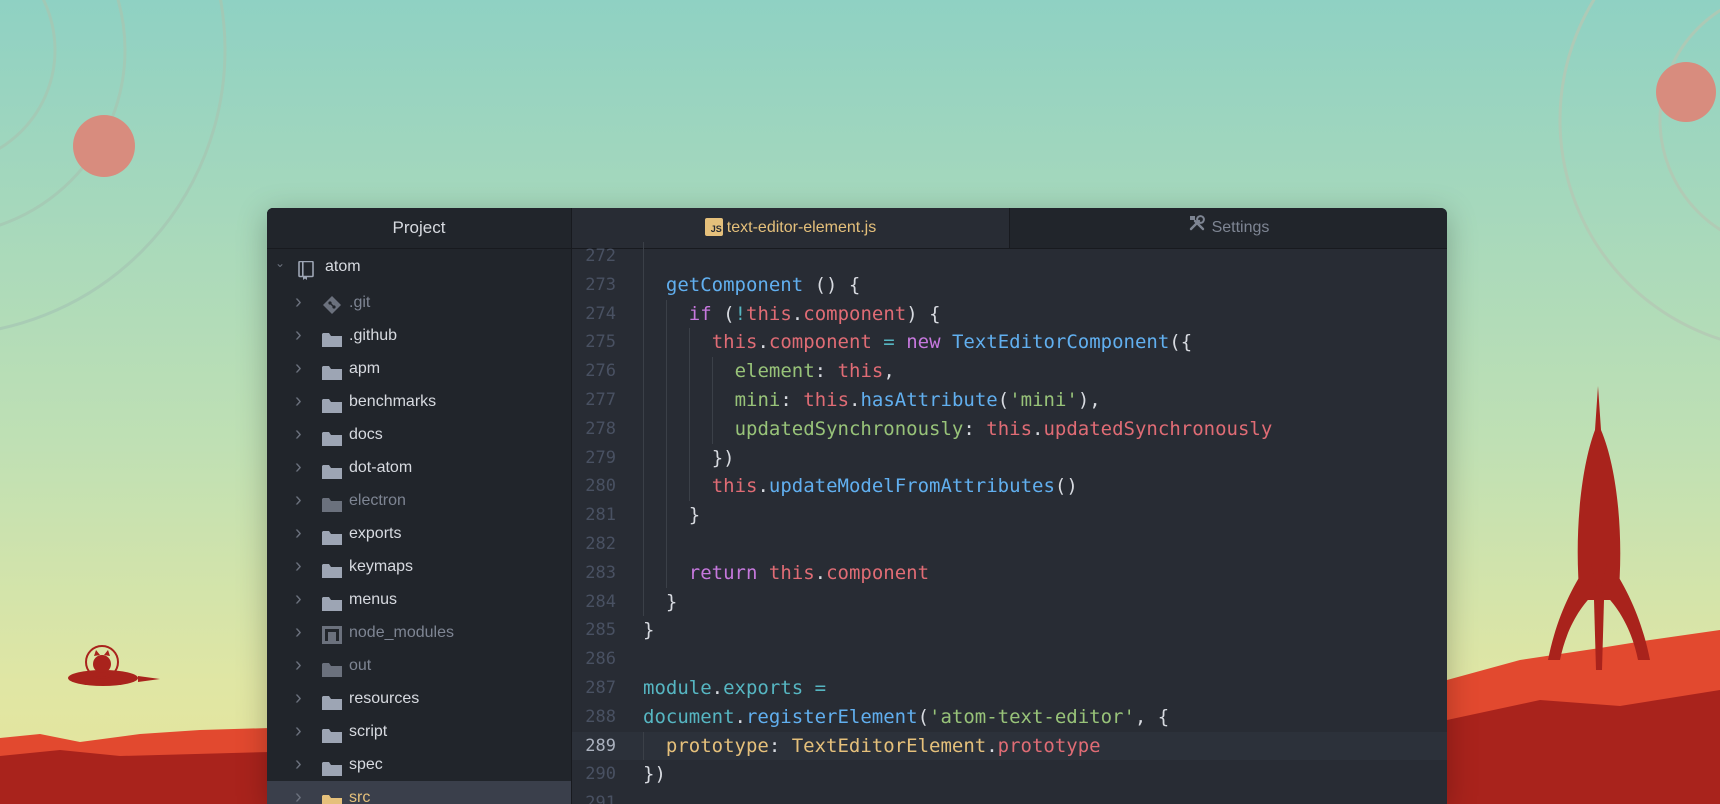 This screenshot has width=1720, height=804. I want to click on code-line: 276 element: this,, so click(1009, 371).